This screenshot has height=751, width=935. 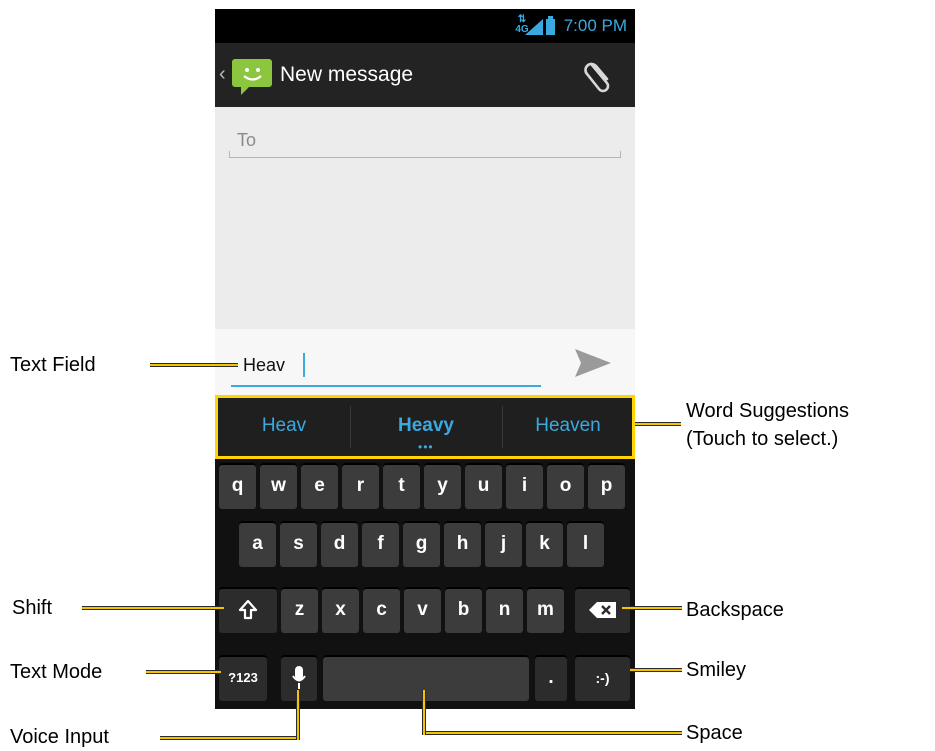 I want to click on backspace-icon, so click(x=602, y=610).